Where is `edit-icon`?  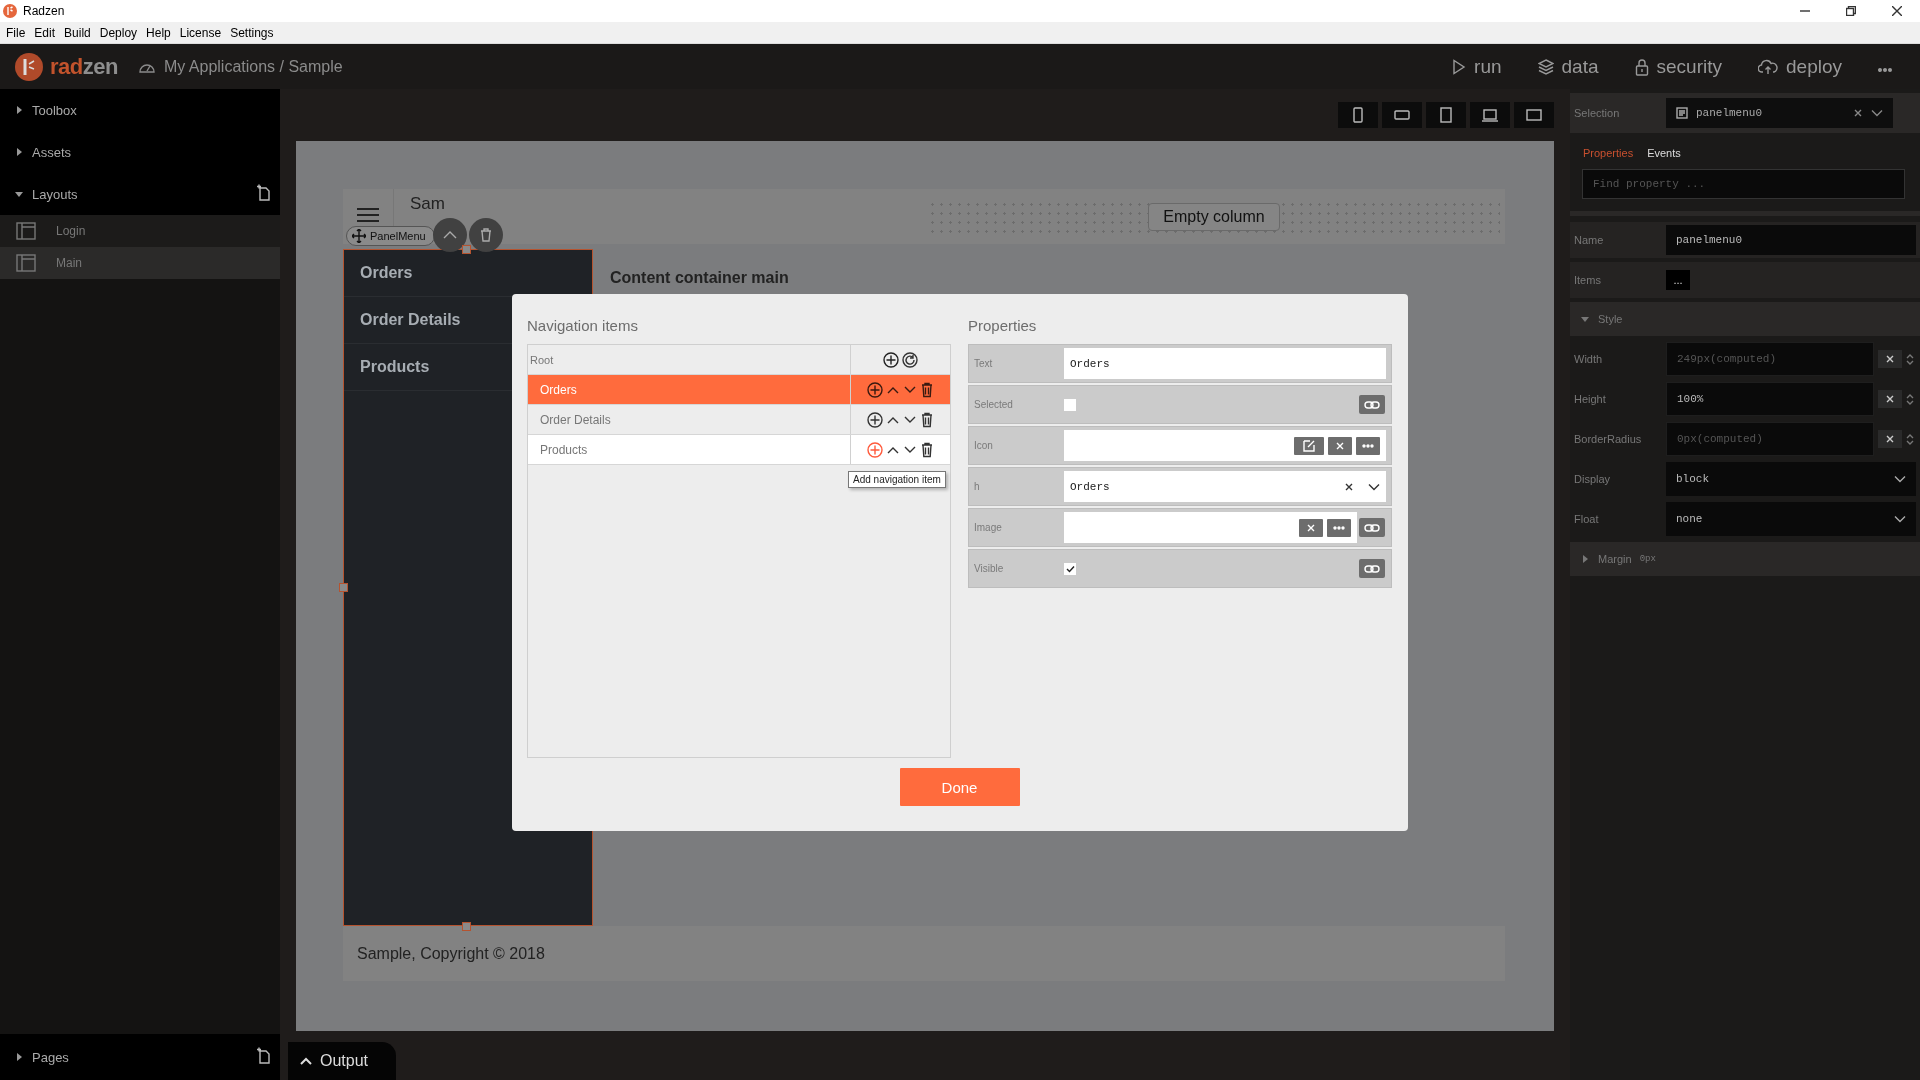 edit-icon is located at coordinates (1309, 445).